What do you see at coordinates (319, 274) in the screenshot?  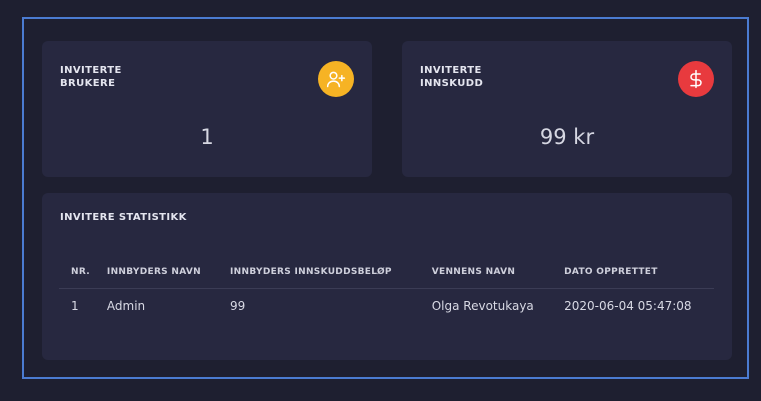 I see `column-header-inviter-deposit: INNBYDERS INNSKUDDSBELØP` at bounding box center [319, 274].